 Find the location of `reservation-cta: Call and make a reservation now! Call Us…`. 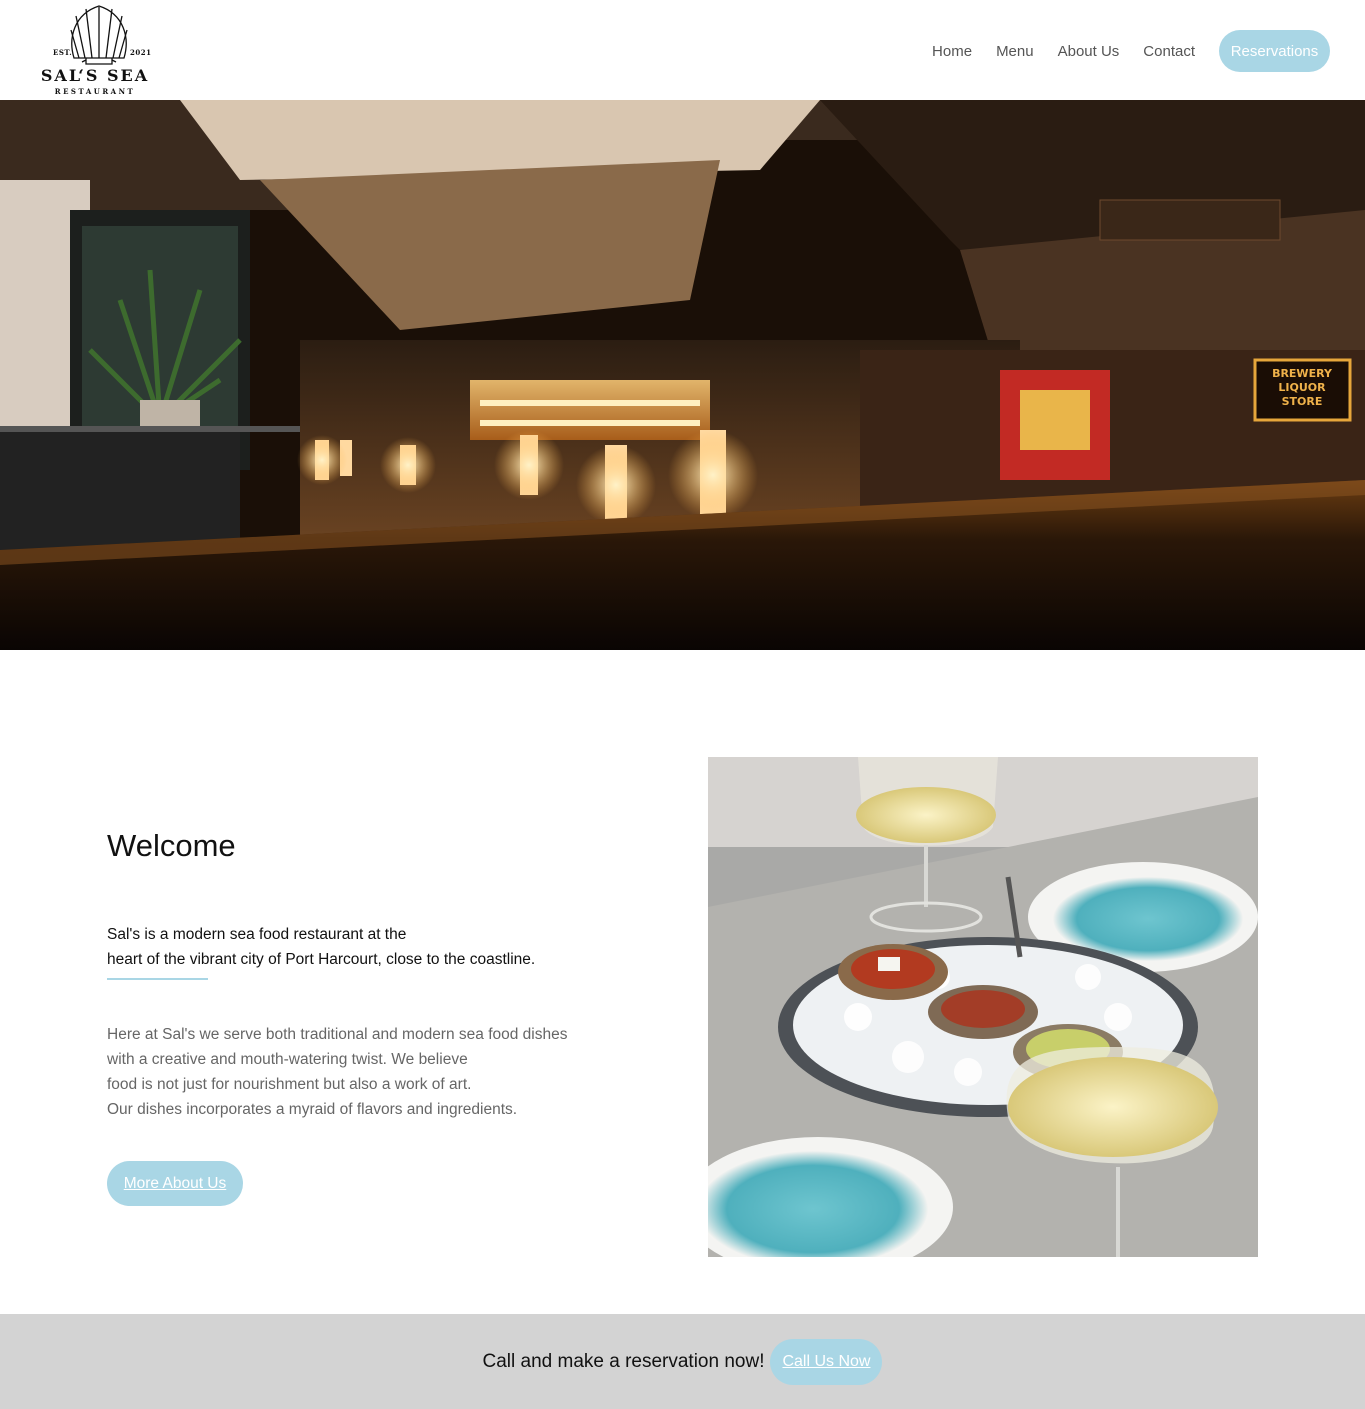

reservation-cta: Call and make a reservation now! Call Us… is located at coordinates (682, 1361).